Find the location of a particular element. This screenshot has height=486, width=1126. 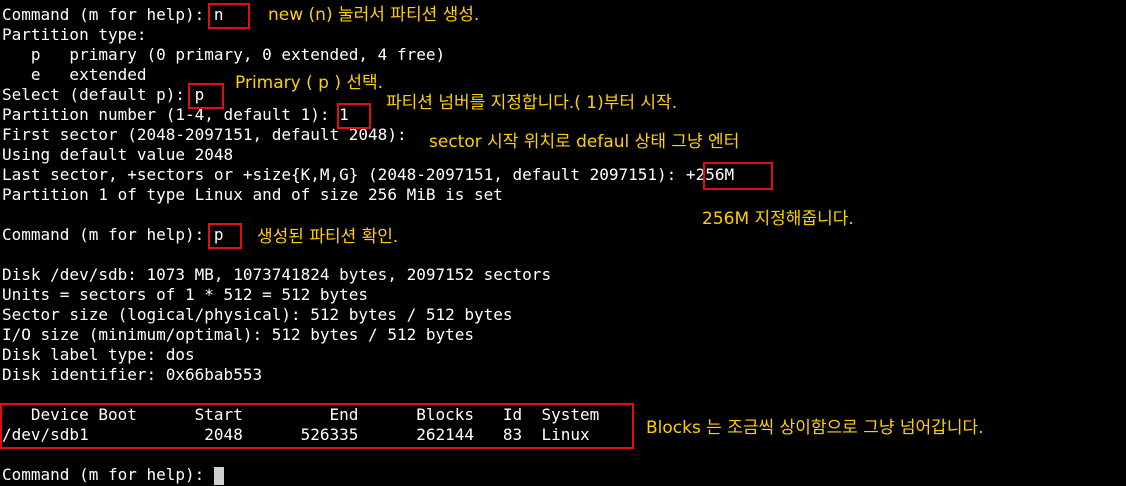

terminal-line-select-default: Select (default p): p is located at coordinates (103, 94).